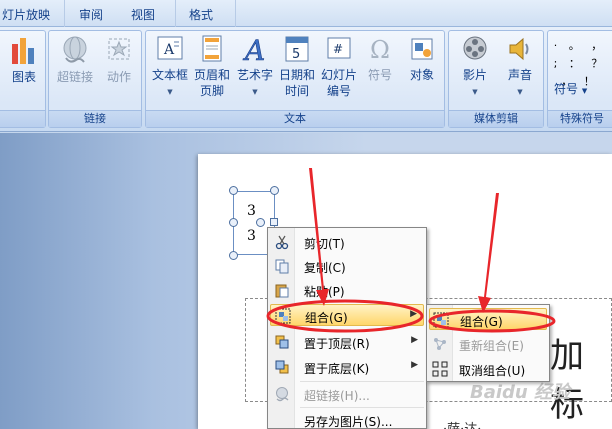 The height and width of the screenshot is (429, 612). I want to click on header-footer-label-1: 页眉和, so click(211, 75).